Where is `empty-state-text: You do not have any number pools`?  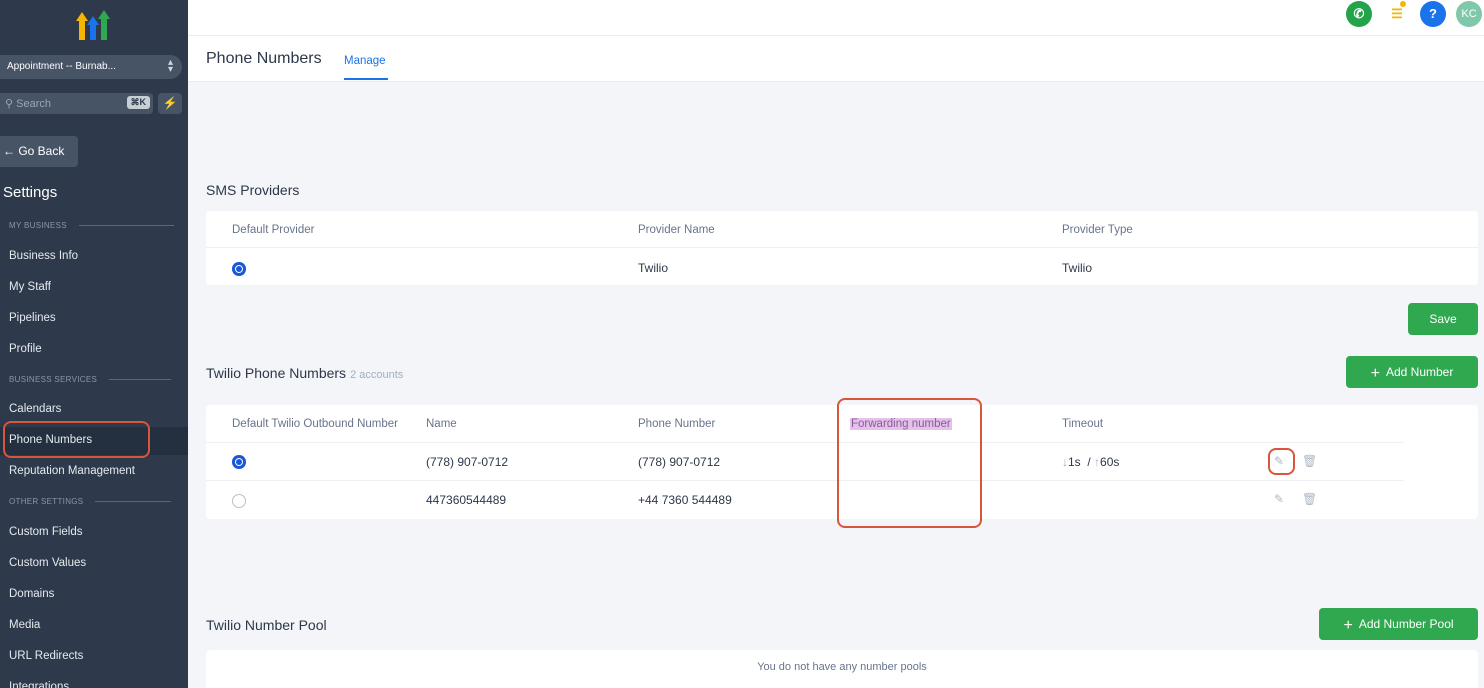 empty-state-text: You do not have any number pools is located at coordinates (842, 667).